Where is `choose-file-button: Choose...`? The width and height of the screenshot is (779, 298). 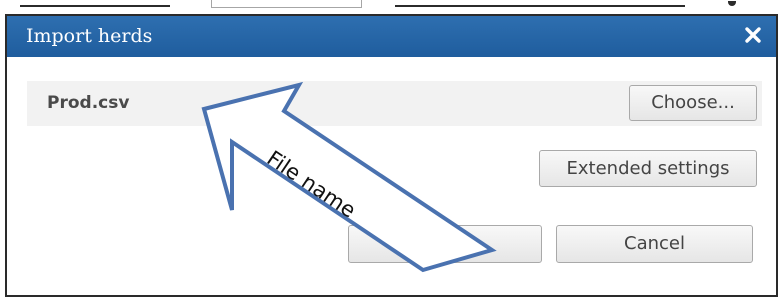
choose-file-button: Choose... is located at coordinates (693, 103).